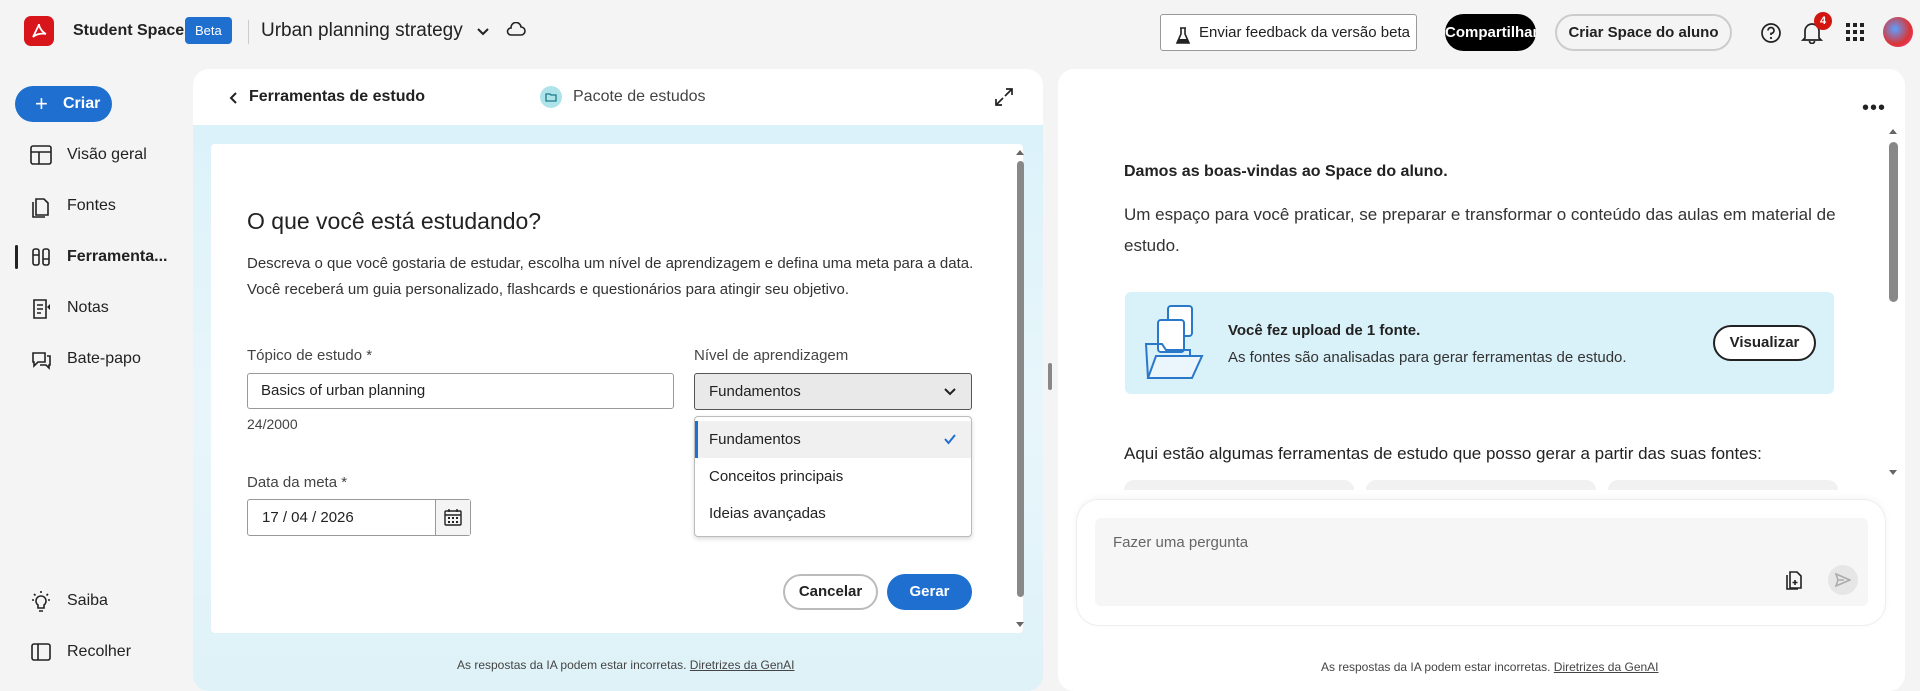 This screenshot has height=691, width=1920. I want to click on folder-upload-icon, so click(1174, 345).